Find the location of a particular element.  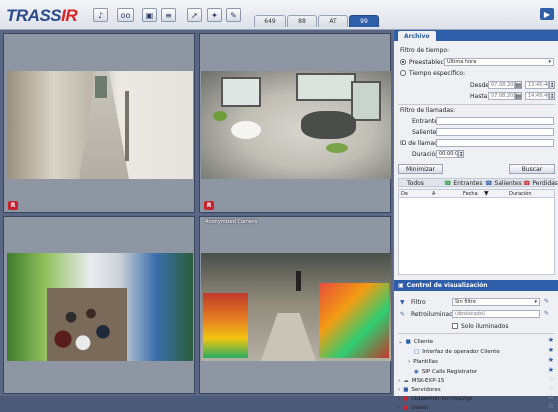

sort-down-icon: ▼ is located at coordinates (486, 193).